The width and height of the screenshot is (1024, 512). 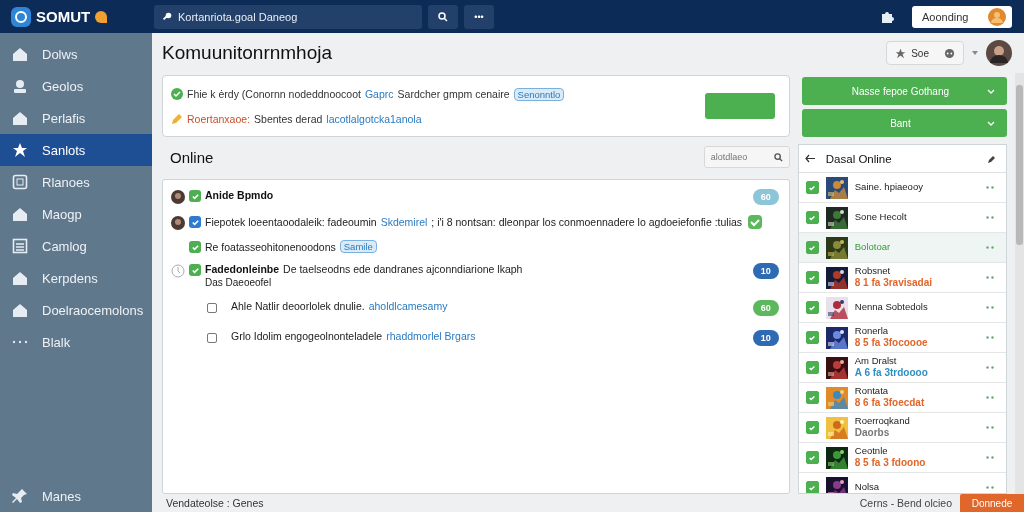 What do you see at coordinates (904, 123) in the screenshot?
I see `dropdown-button: Bant` at bounding box center [904, 123].